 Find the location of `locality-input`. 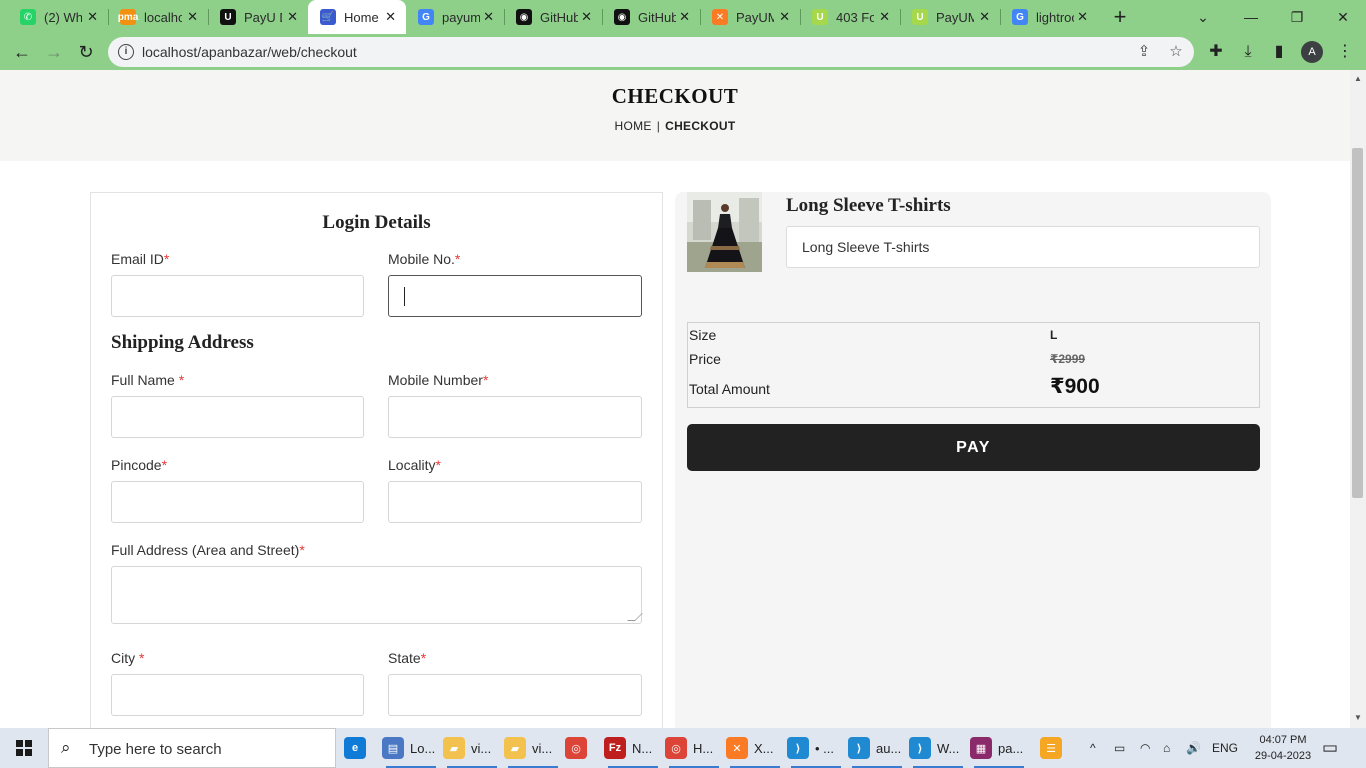

locality-input is located at coordinates (515, 502).